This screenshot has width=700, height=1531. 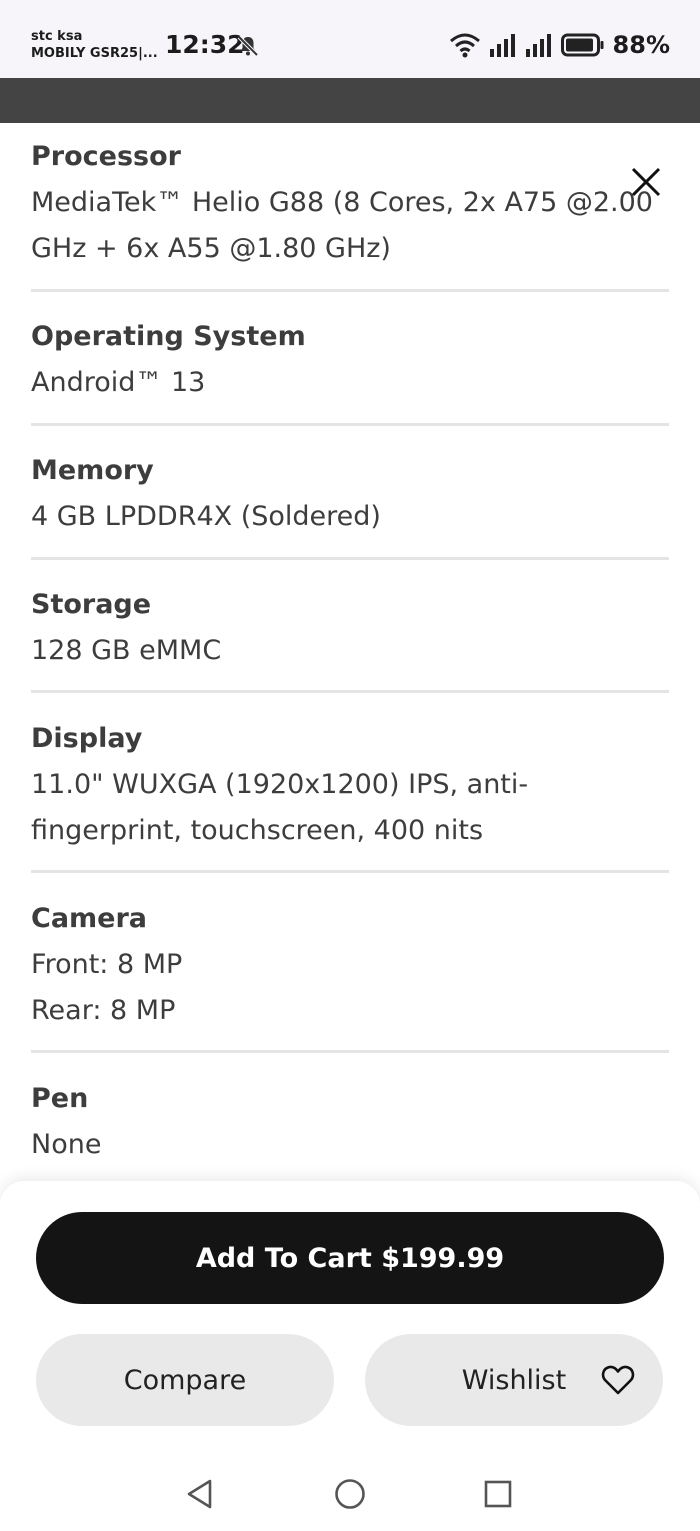 I want to click on spec-label: Pen, so click(x=60, y=1098).